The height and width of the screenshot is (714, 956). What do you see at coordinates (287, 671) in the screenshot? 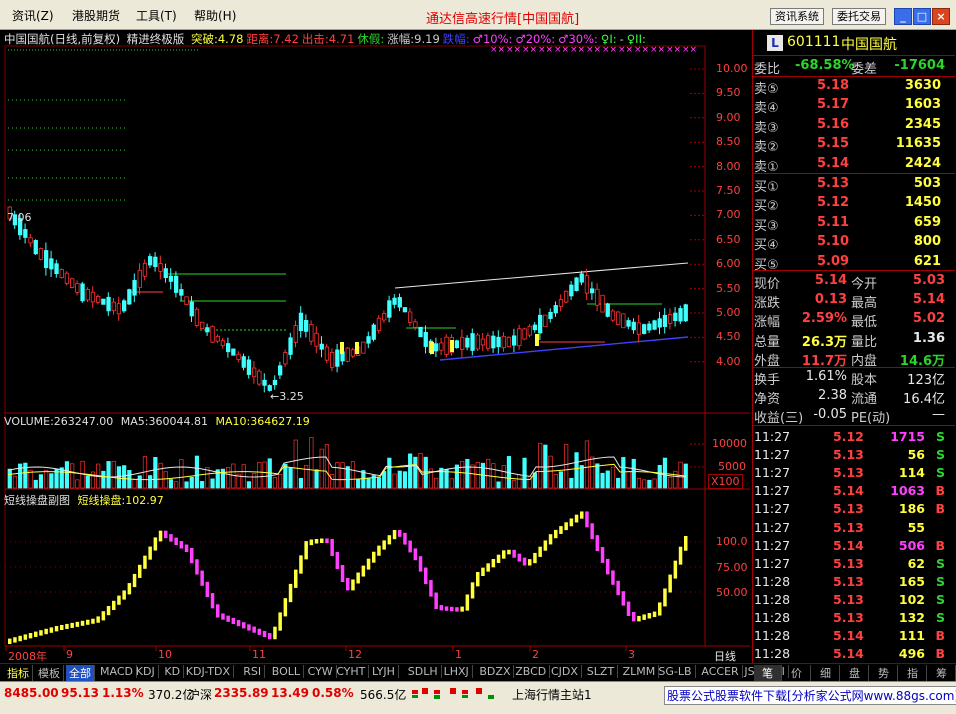
I see `indicator-tab-boll: BOLL` at bounding box center [287, 671].